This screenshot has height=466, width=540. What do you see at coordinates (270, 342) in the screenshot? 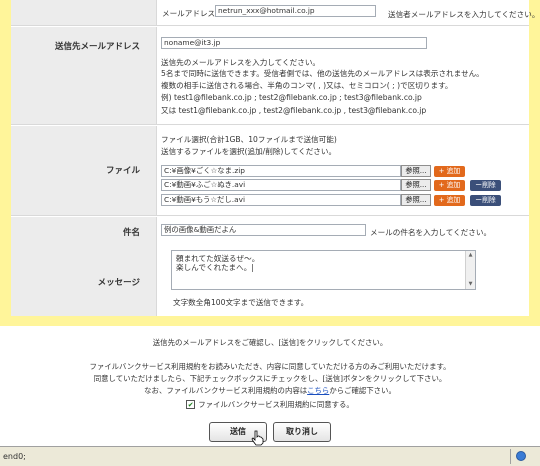
I see `confirm-text: 送信先のメールアドレスをご確認し、[送信]をクリックしてください。` at bounding box center [270, 342].